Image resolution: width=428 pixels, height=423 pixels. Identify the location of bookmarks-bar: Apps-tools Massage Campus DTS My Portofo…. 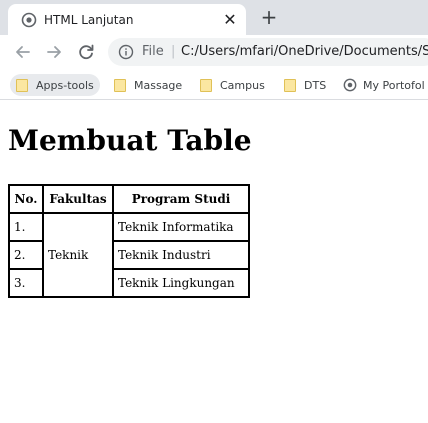
(214, 84).